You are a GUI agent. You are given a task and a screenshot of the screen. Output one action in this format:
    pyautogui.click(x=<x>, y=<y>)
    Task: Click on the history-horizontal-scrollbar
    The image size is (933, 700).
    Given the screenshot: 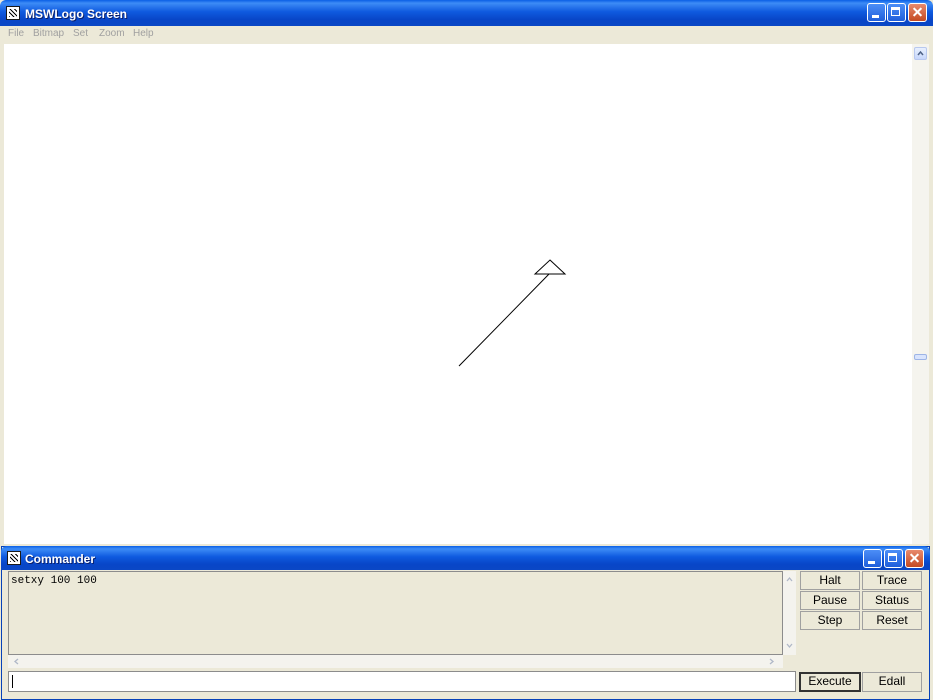 What is the action you would take?
    pyautogui.click(x=395, y=661)
    